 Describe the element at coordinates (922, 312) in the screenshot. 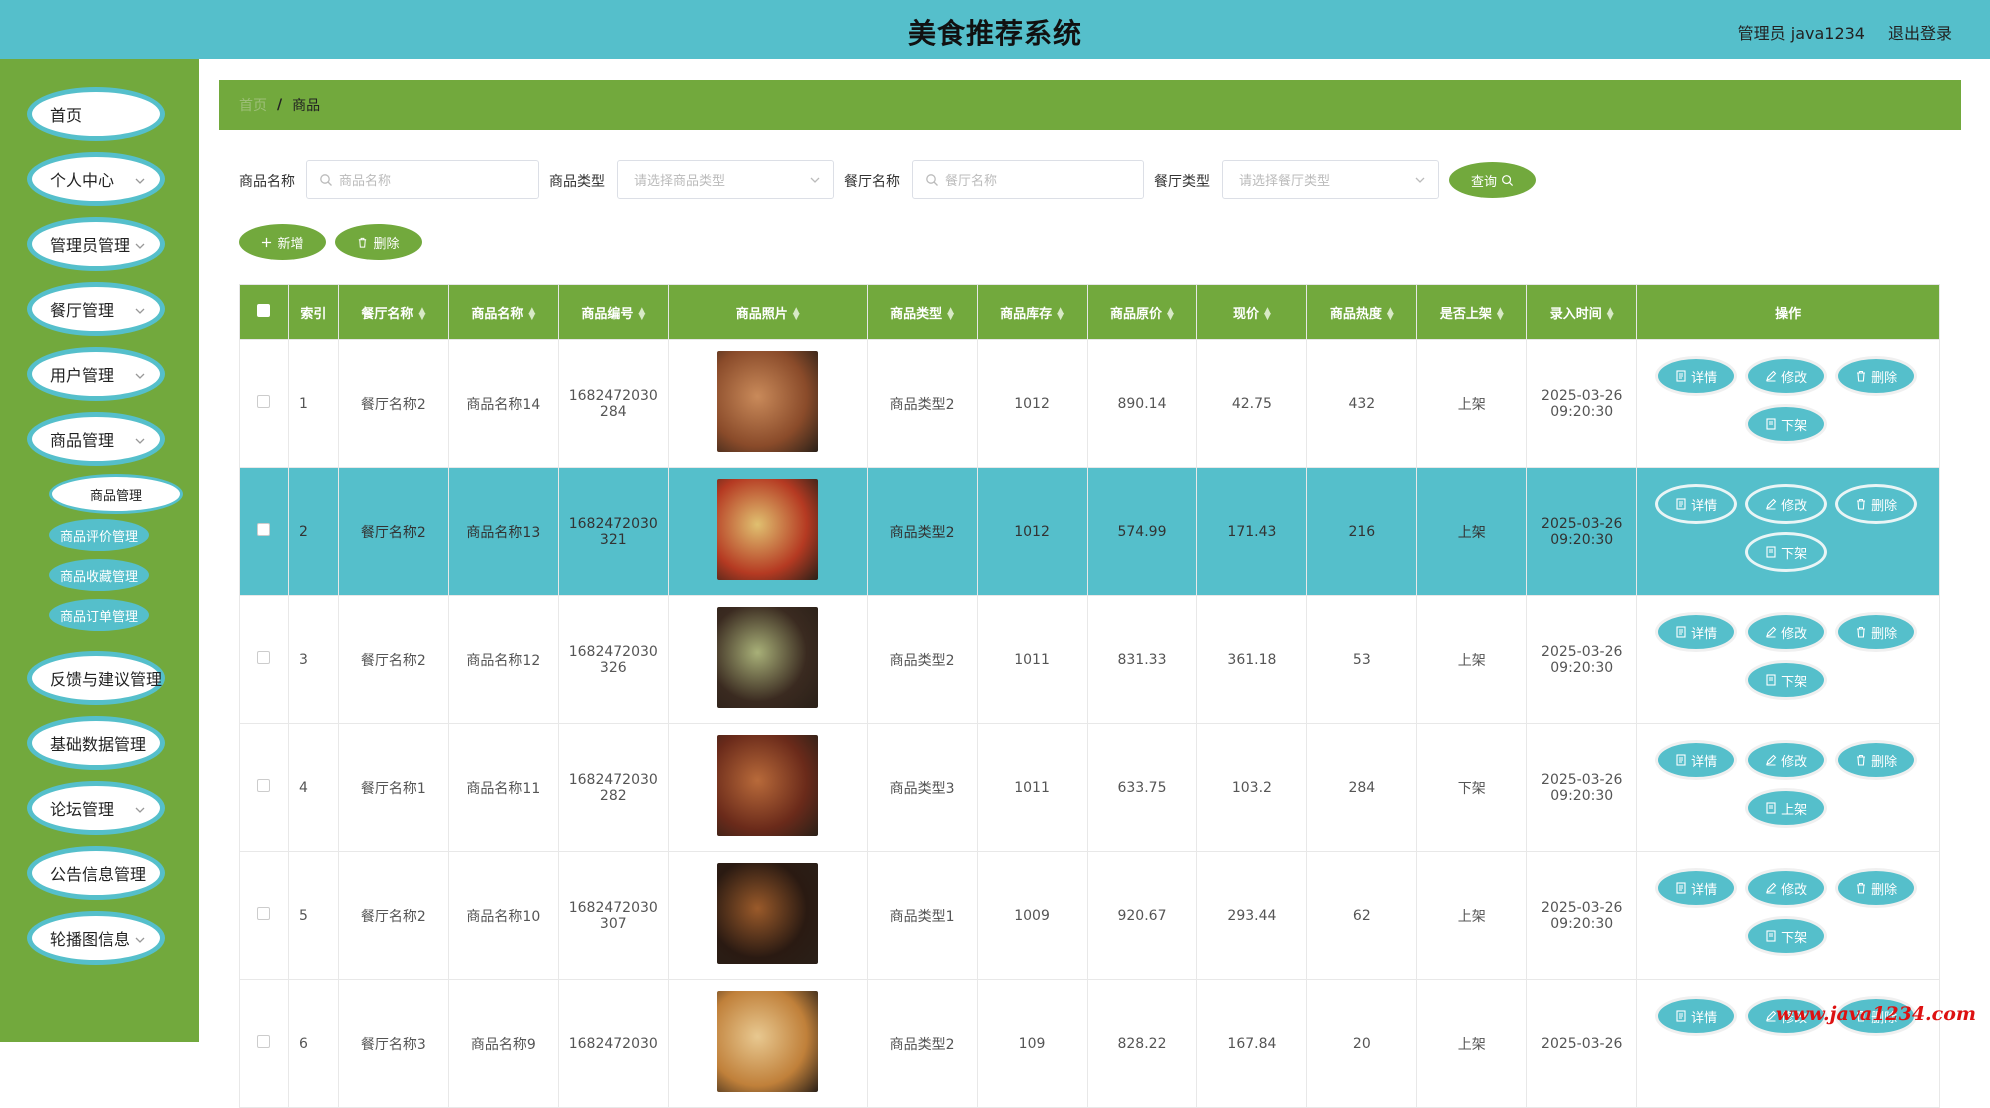

I see `col-header-goods-type: 商品类型 ▲ ▼` at that location.